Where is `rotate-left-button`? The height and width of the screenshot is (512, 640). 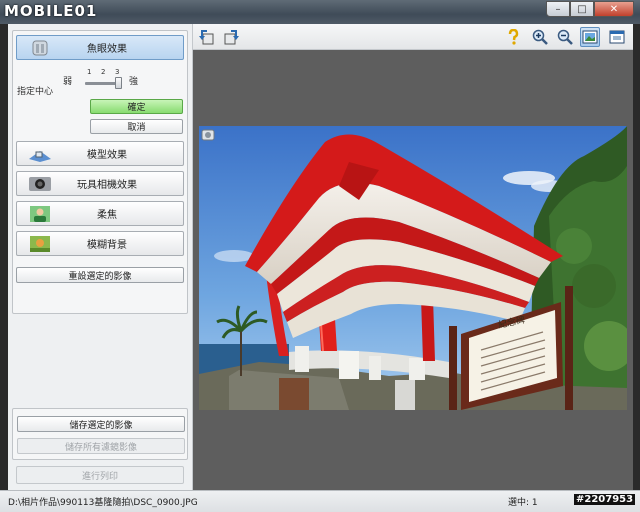
rotate-left-button is located at coordinates (207, 37).